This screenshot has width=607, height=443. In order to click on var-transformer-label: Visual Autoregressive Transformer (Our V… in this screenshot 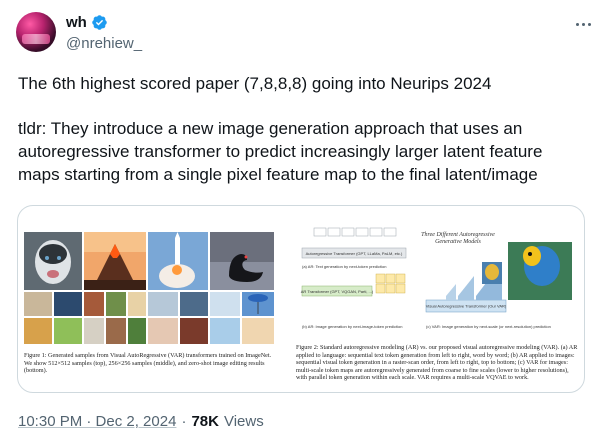, I will do `click(466, 306)`.